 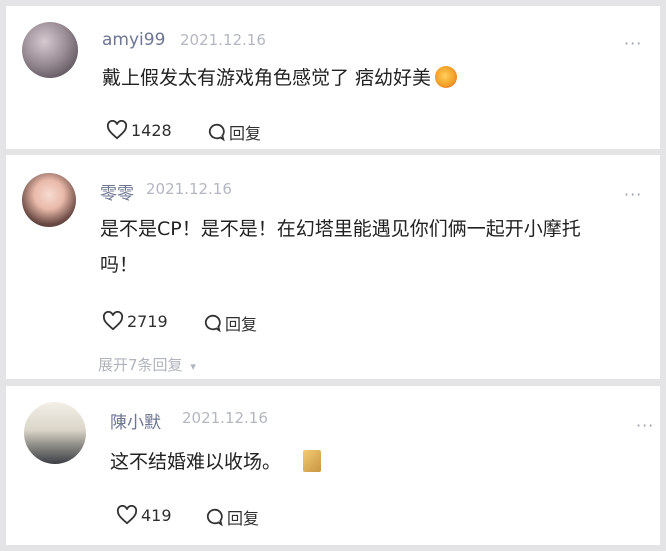 What do you see at coordinates (117, 191) in the screenshot?
I see `comment-username: 零零` at bounding box center [117, 191].